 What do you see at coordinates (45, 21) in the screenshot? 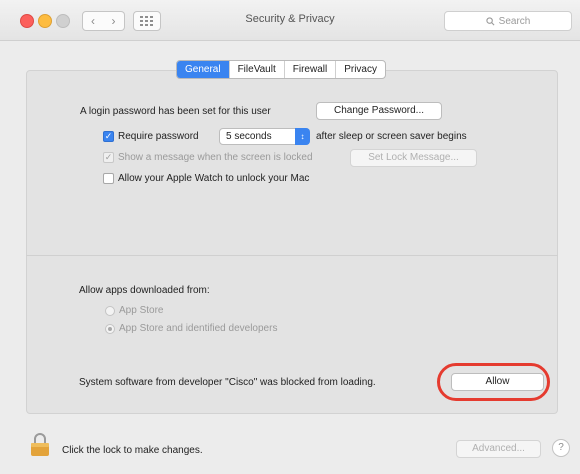
I see `minimize-button` at bounding box center [45, 21].